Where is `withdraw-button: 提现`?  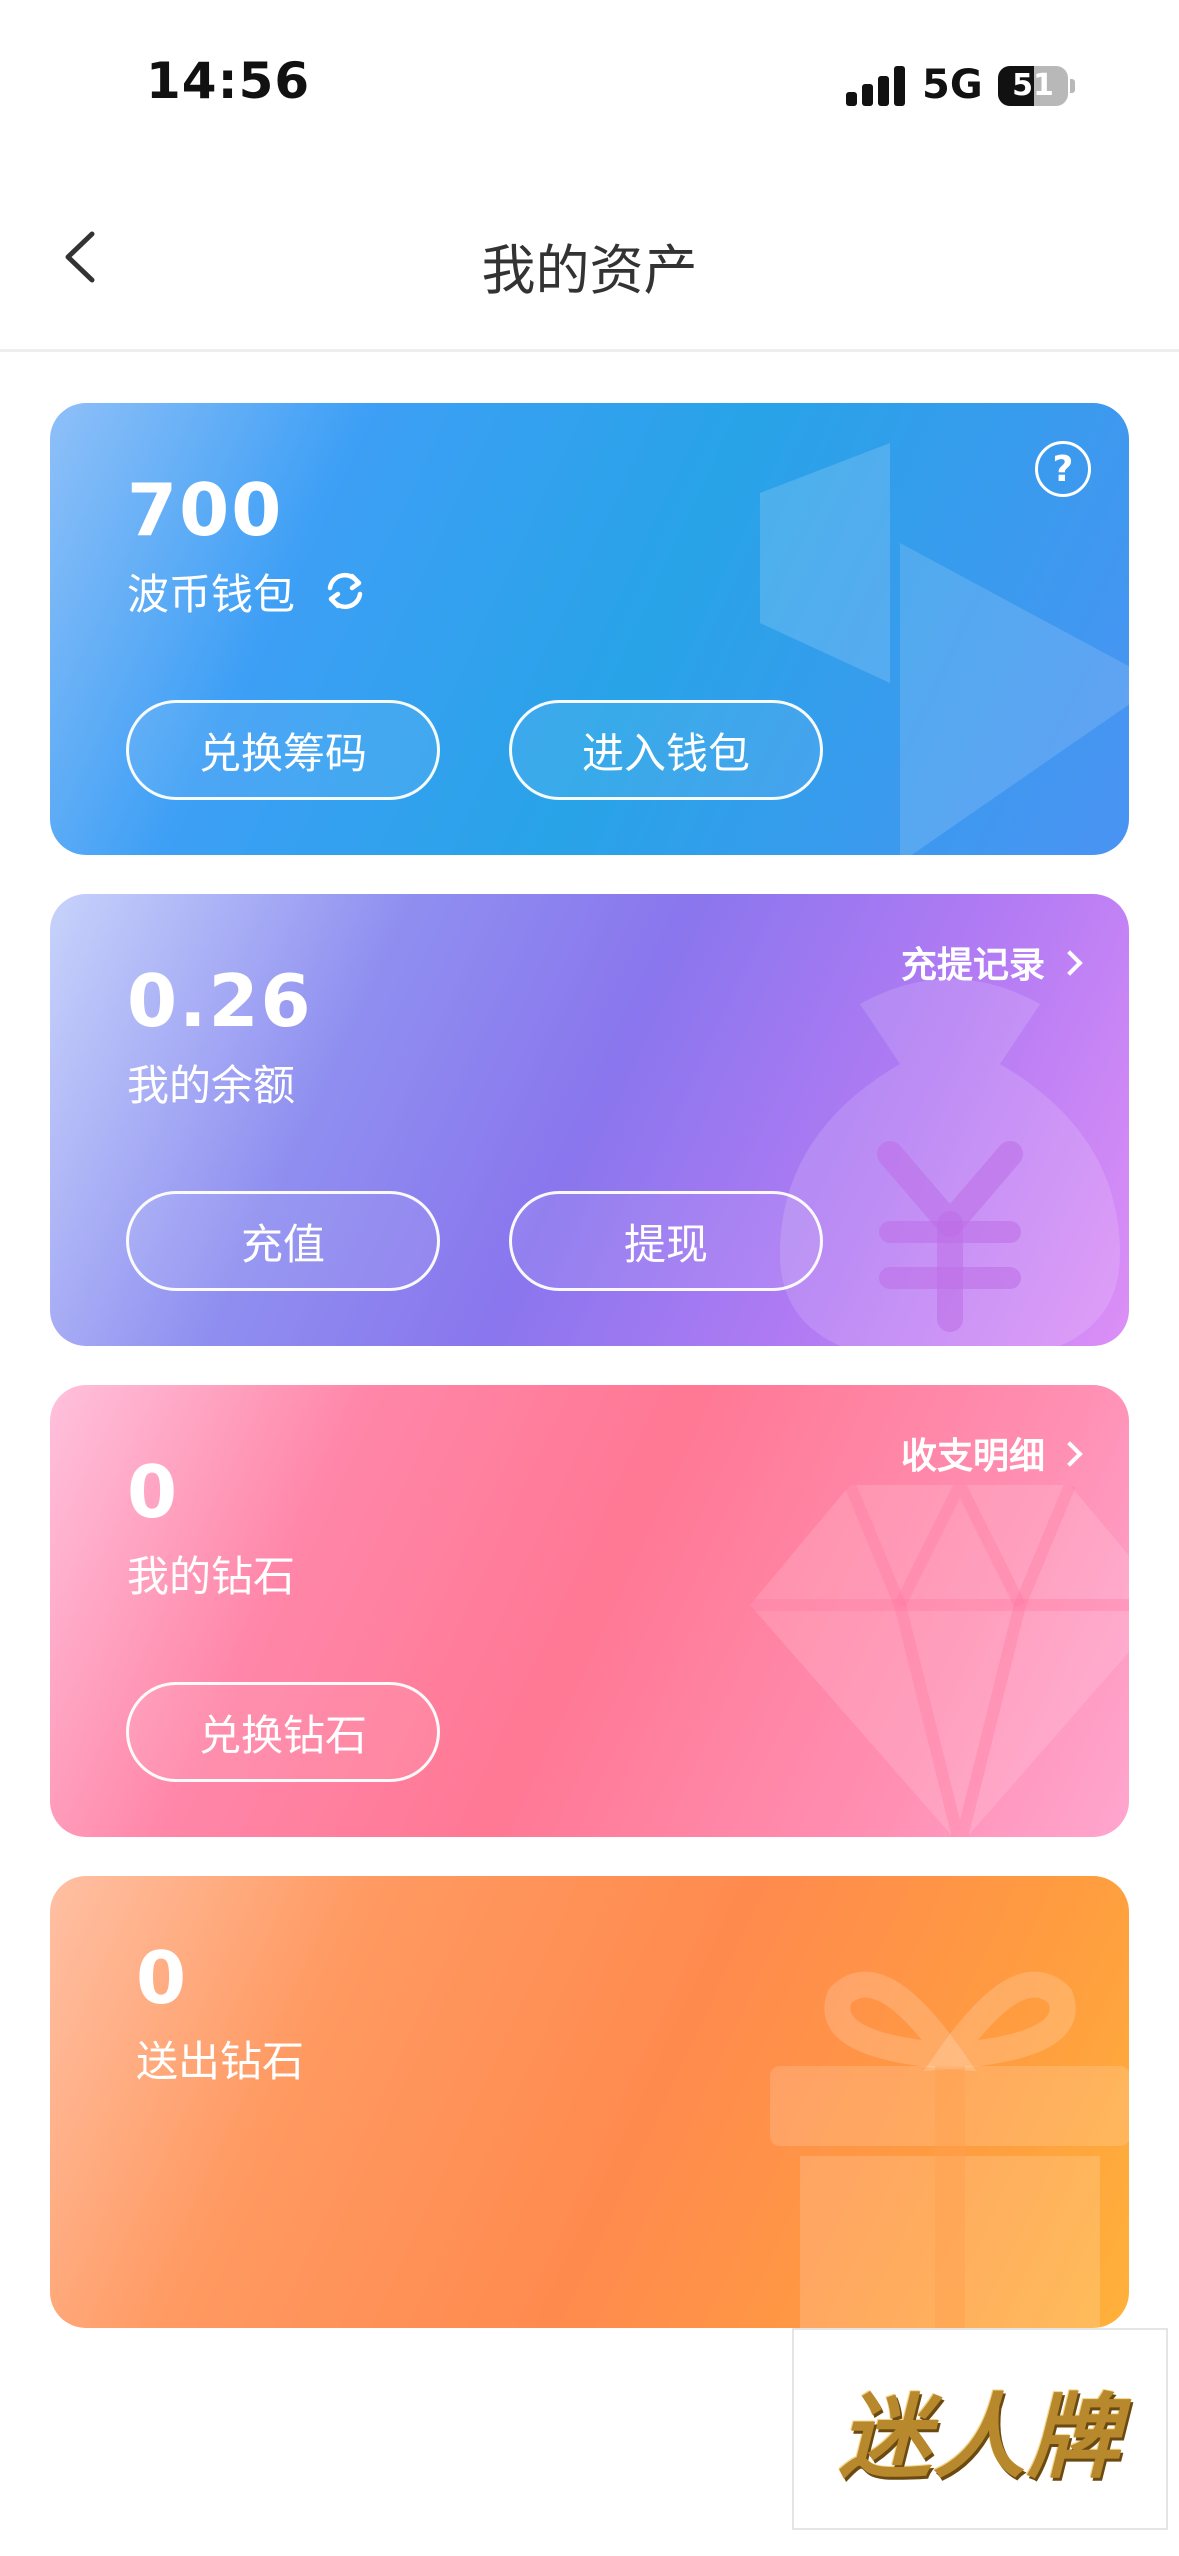 withdraw-button: 提现 is located at coordinates (666, 1241).